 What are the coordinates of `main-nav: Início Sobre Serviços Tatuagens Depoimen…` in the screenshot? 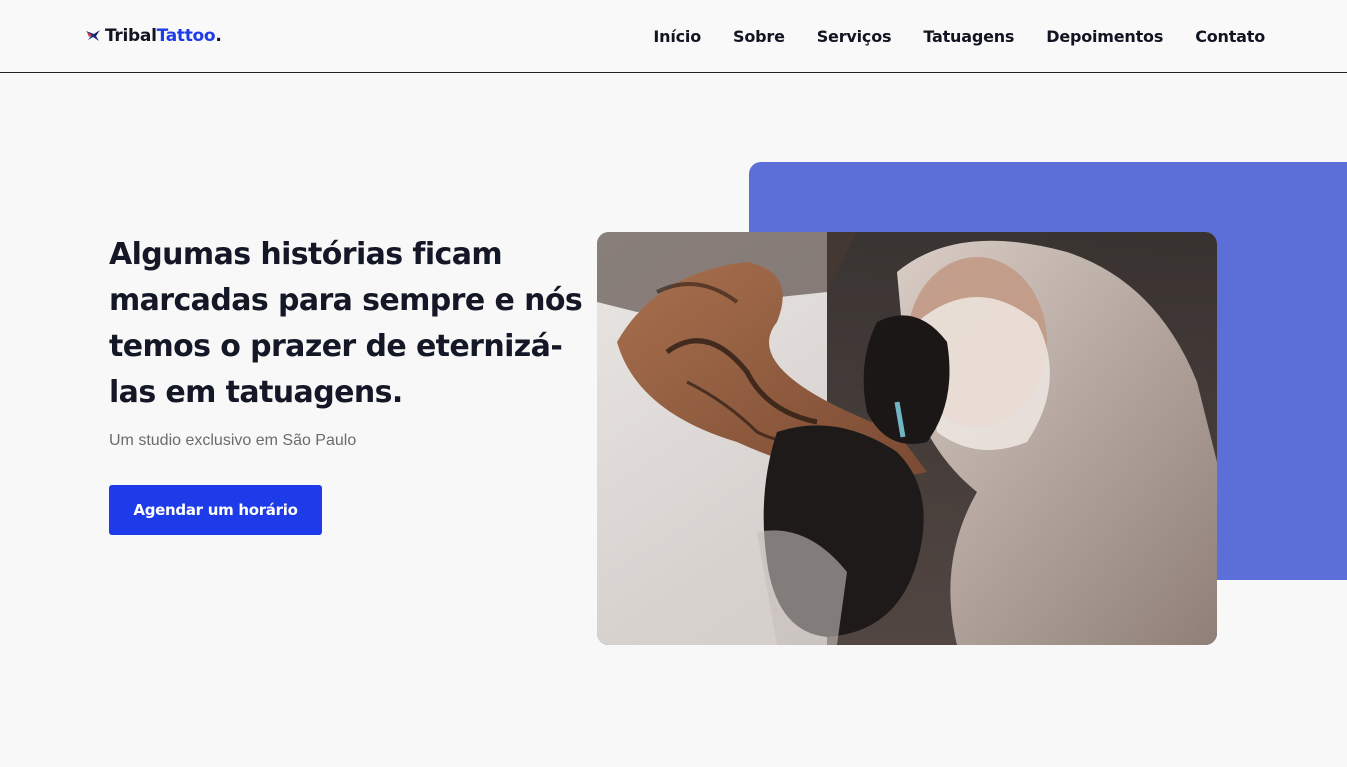 It's located at (959, 36).